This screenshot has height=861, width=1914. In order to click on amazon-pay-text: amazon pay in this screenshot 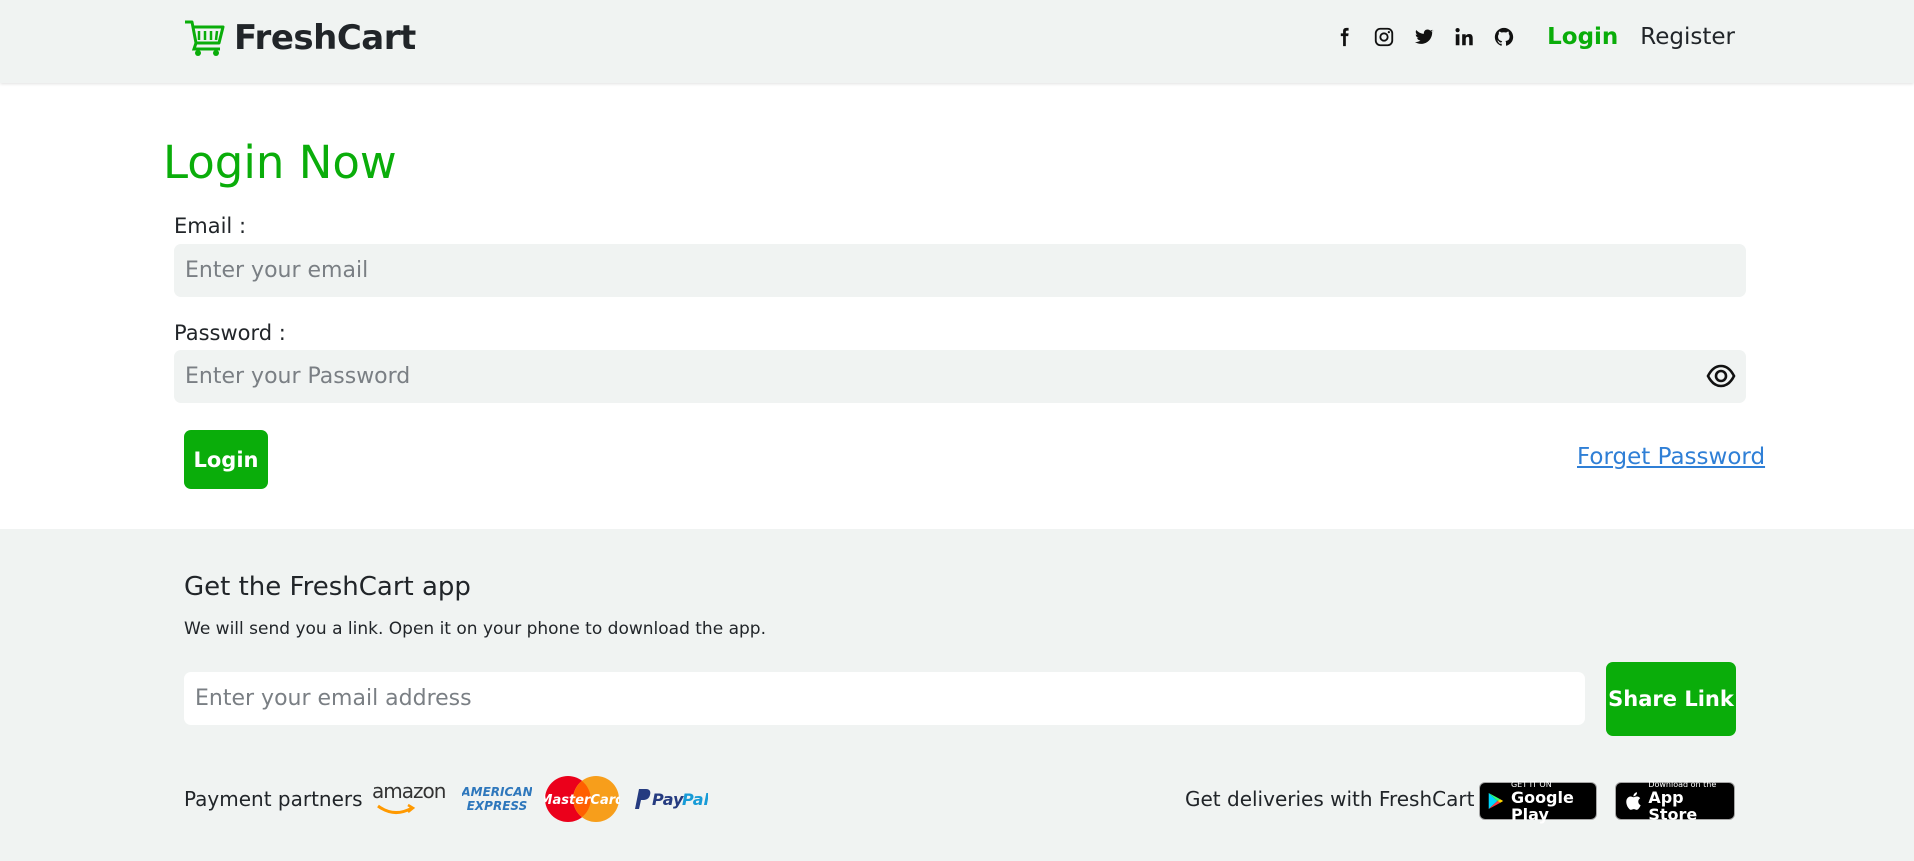, I will do `click(411, 791)`.